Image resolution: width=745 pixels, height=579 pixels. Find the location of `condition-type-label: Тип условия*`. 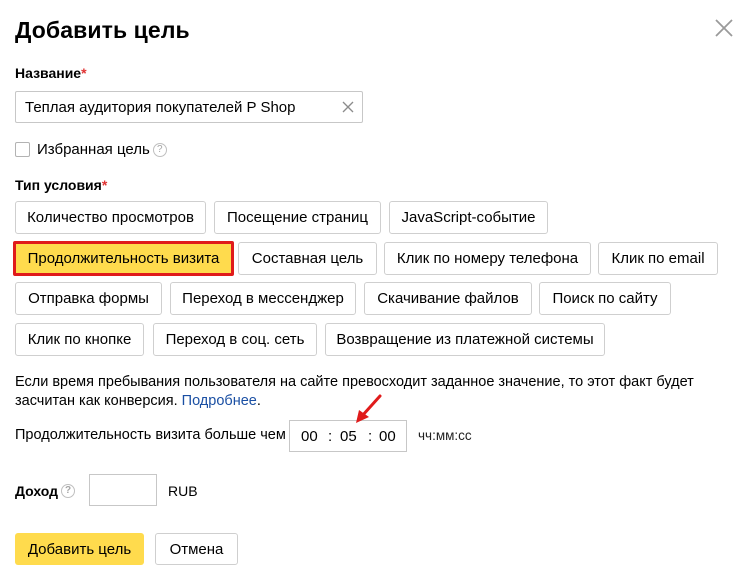

condition-type-label: Тип условия* is located at coordinates (61, 185).